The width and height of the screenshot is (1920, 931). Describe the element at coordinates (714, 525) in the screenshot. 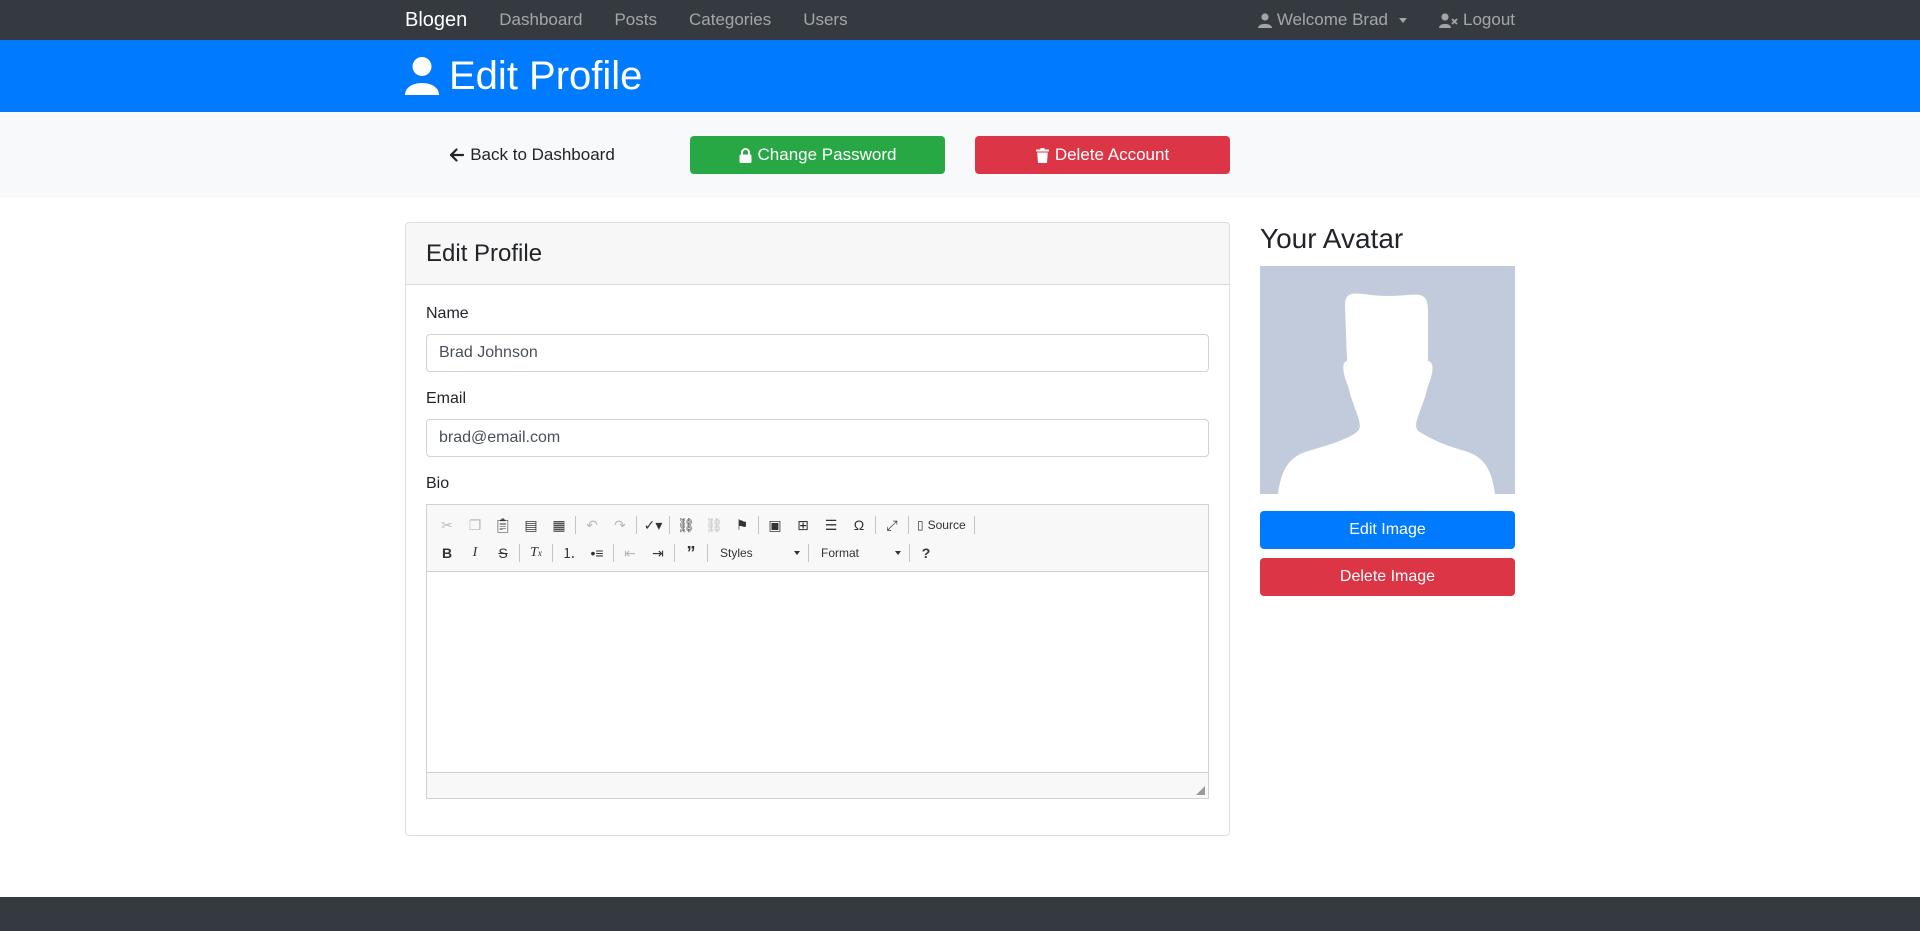

I see `unlink-icon: ⛓` at that location.